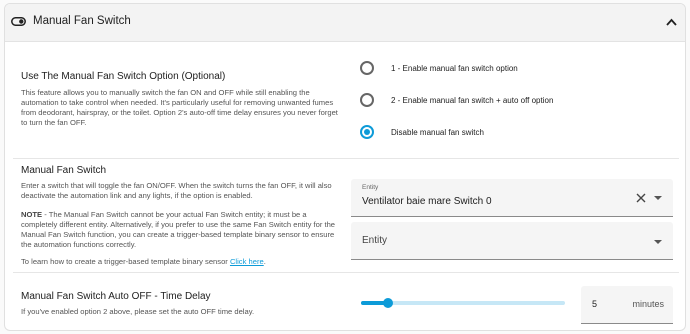 This screenshot has height=334, width=690. I want to click on time-delay-input: 5 minutes, so click(627, 305).